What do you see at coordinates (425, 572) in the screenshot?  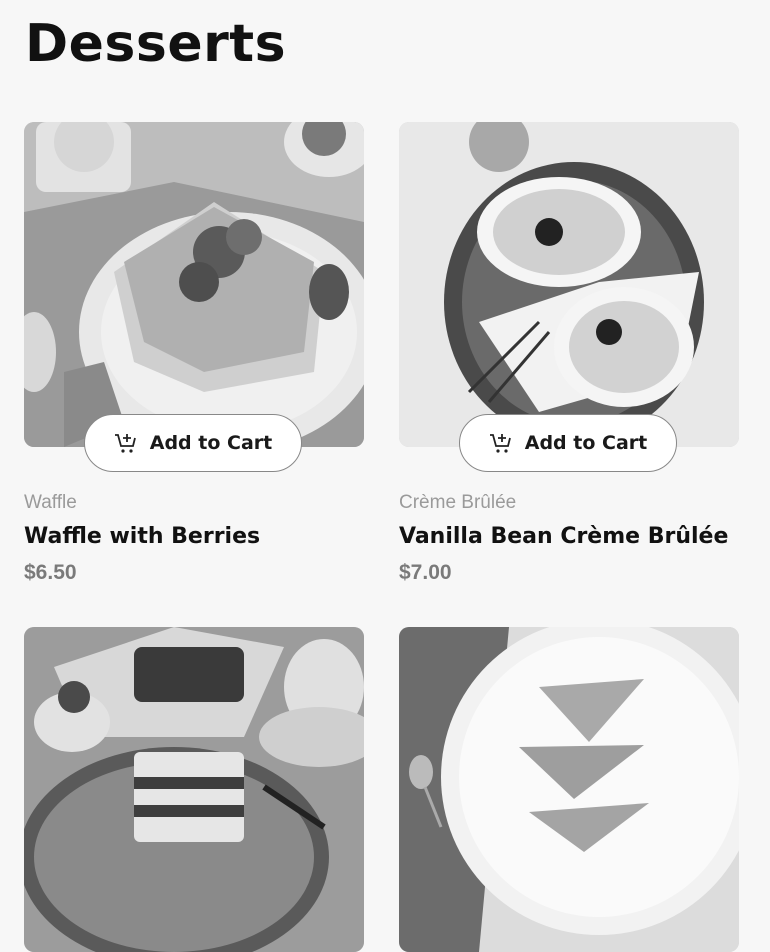 I see `product-price: $7.00` at bounding box center [425, 572].